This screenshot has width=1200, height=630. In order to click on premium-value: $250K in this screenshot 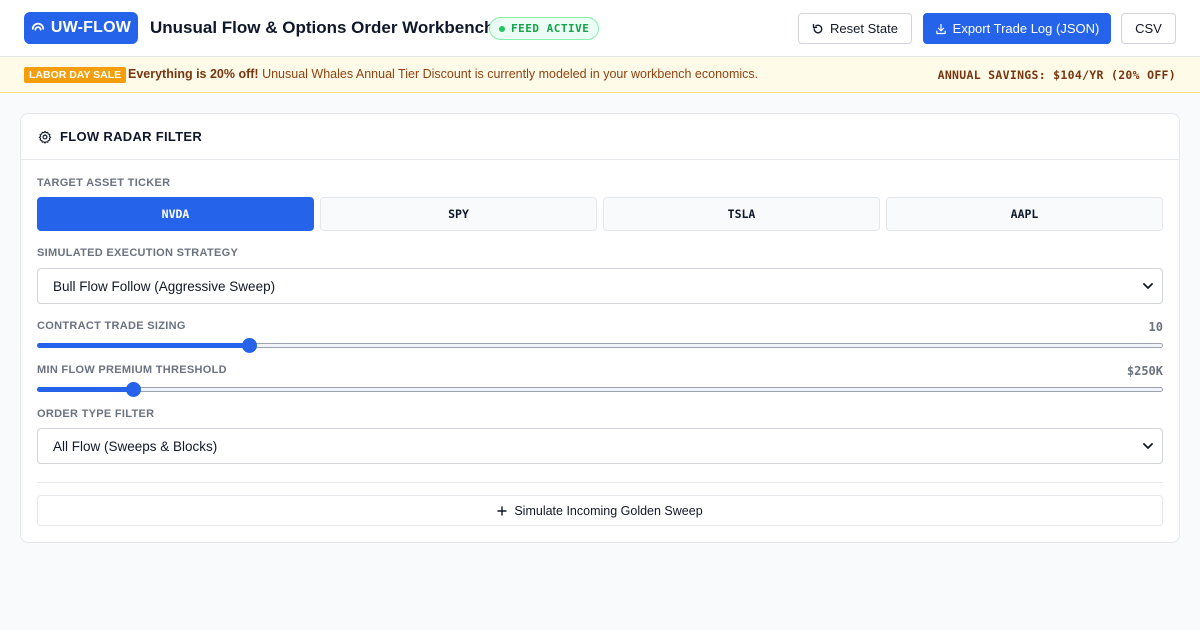, I will do `click(1144, 371)`.